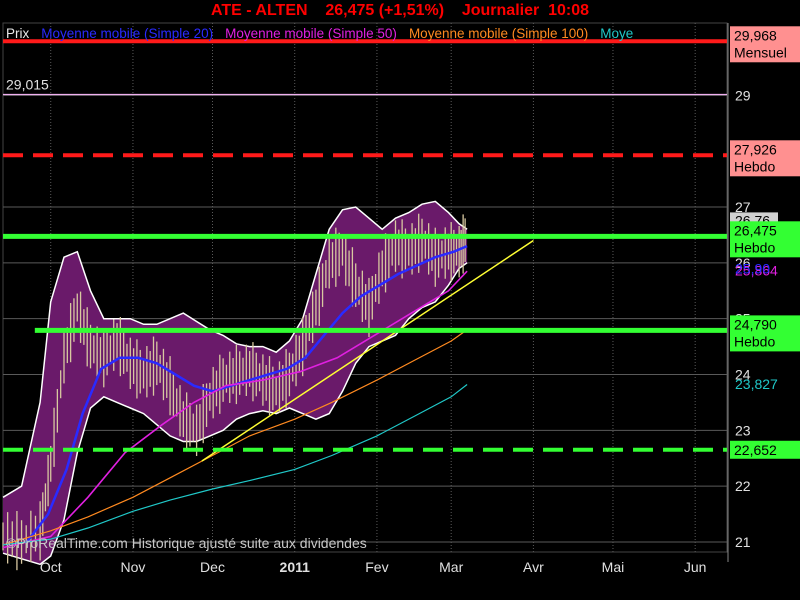 This screenshot has width=800, height=600. I want to click on legend-item: Moyenne mobile (Simple 50), so click(311, 33).